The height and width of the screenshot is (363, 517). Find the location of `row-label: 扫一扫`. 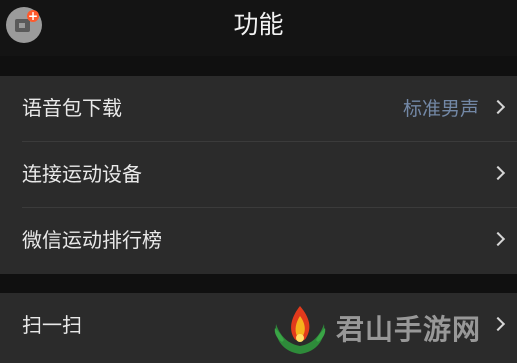

row-label: 扫一扫 is located at coordinates (52, 325).